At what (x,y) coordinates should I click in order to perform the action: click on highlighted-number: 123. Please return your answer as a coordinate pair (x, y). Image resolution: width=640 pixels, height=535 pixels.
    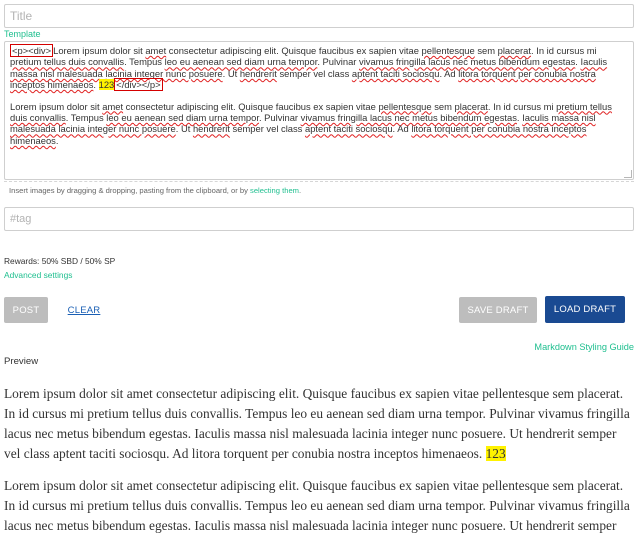
    Looking at the image, I should click on (106, 85).